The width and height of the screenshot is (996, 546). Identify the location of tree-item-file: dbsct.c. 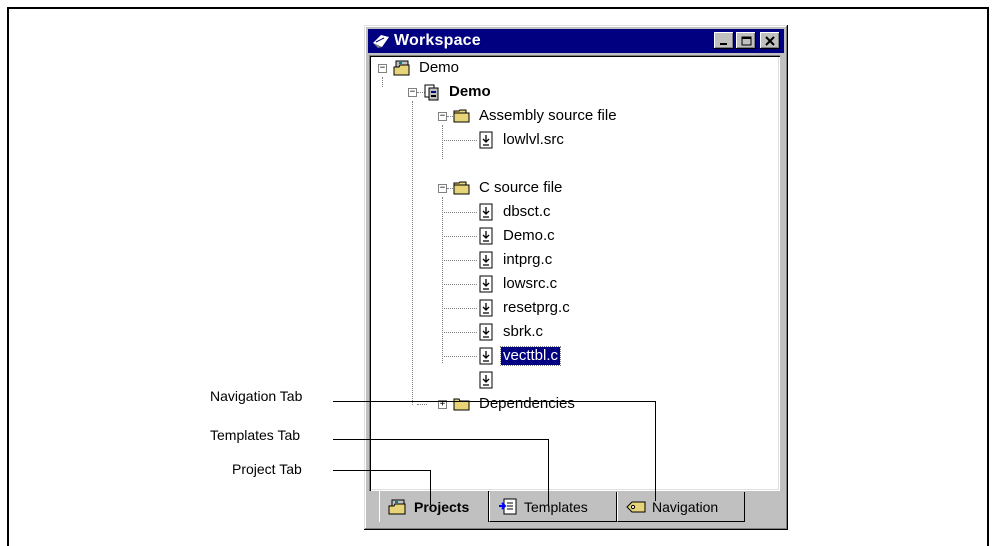
(515, 212).